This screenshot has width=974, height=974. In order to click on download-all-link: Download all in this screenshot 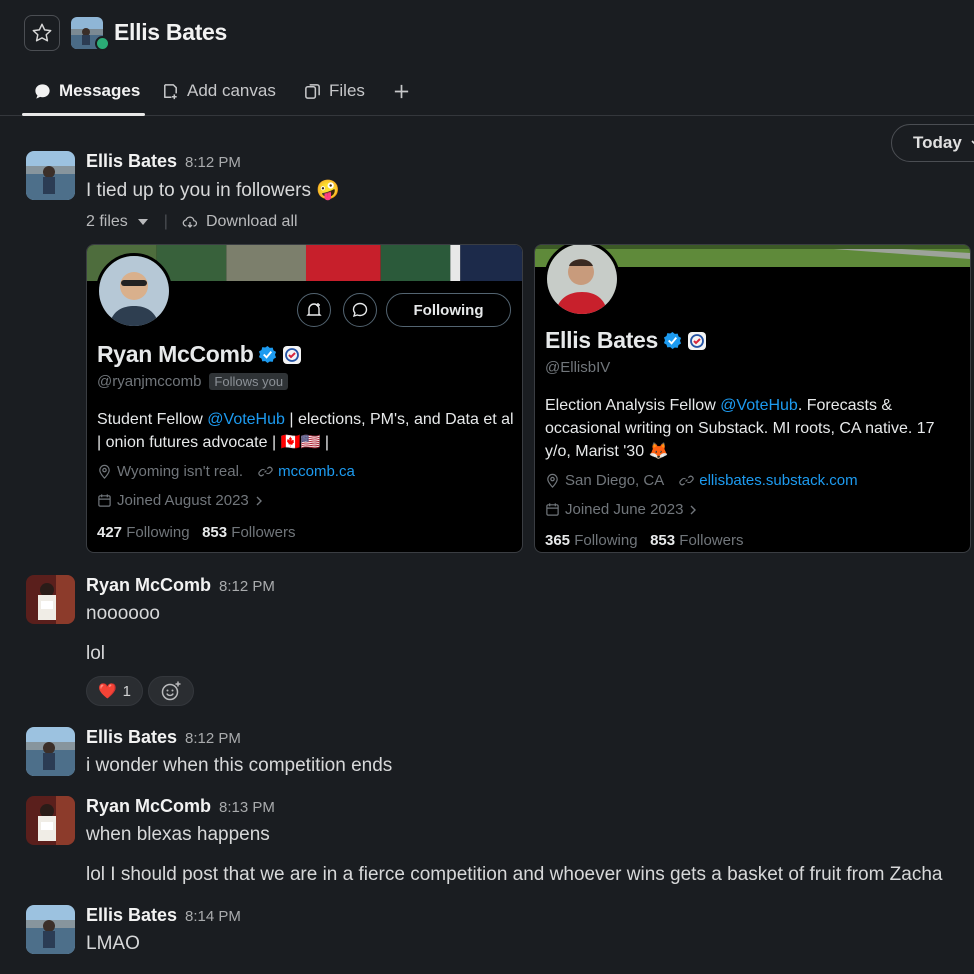, I will do `click(252, 222)`.